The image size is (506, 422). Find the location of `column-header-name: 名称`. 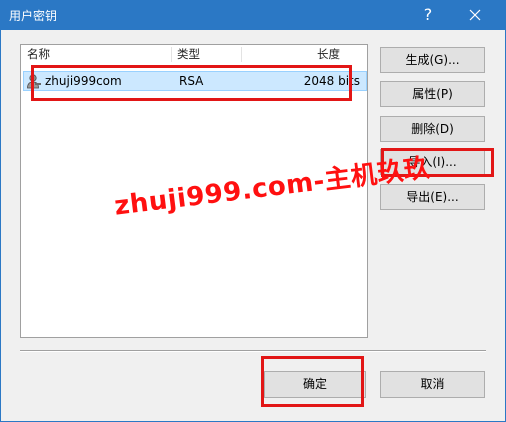

column-header-name: 名称 is located at coordinates (38, 54).